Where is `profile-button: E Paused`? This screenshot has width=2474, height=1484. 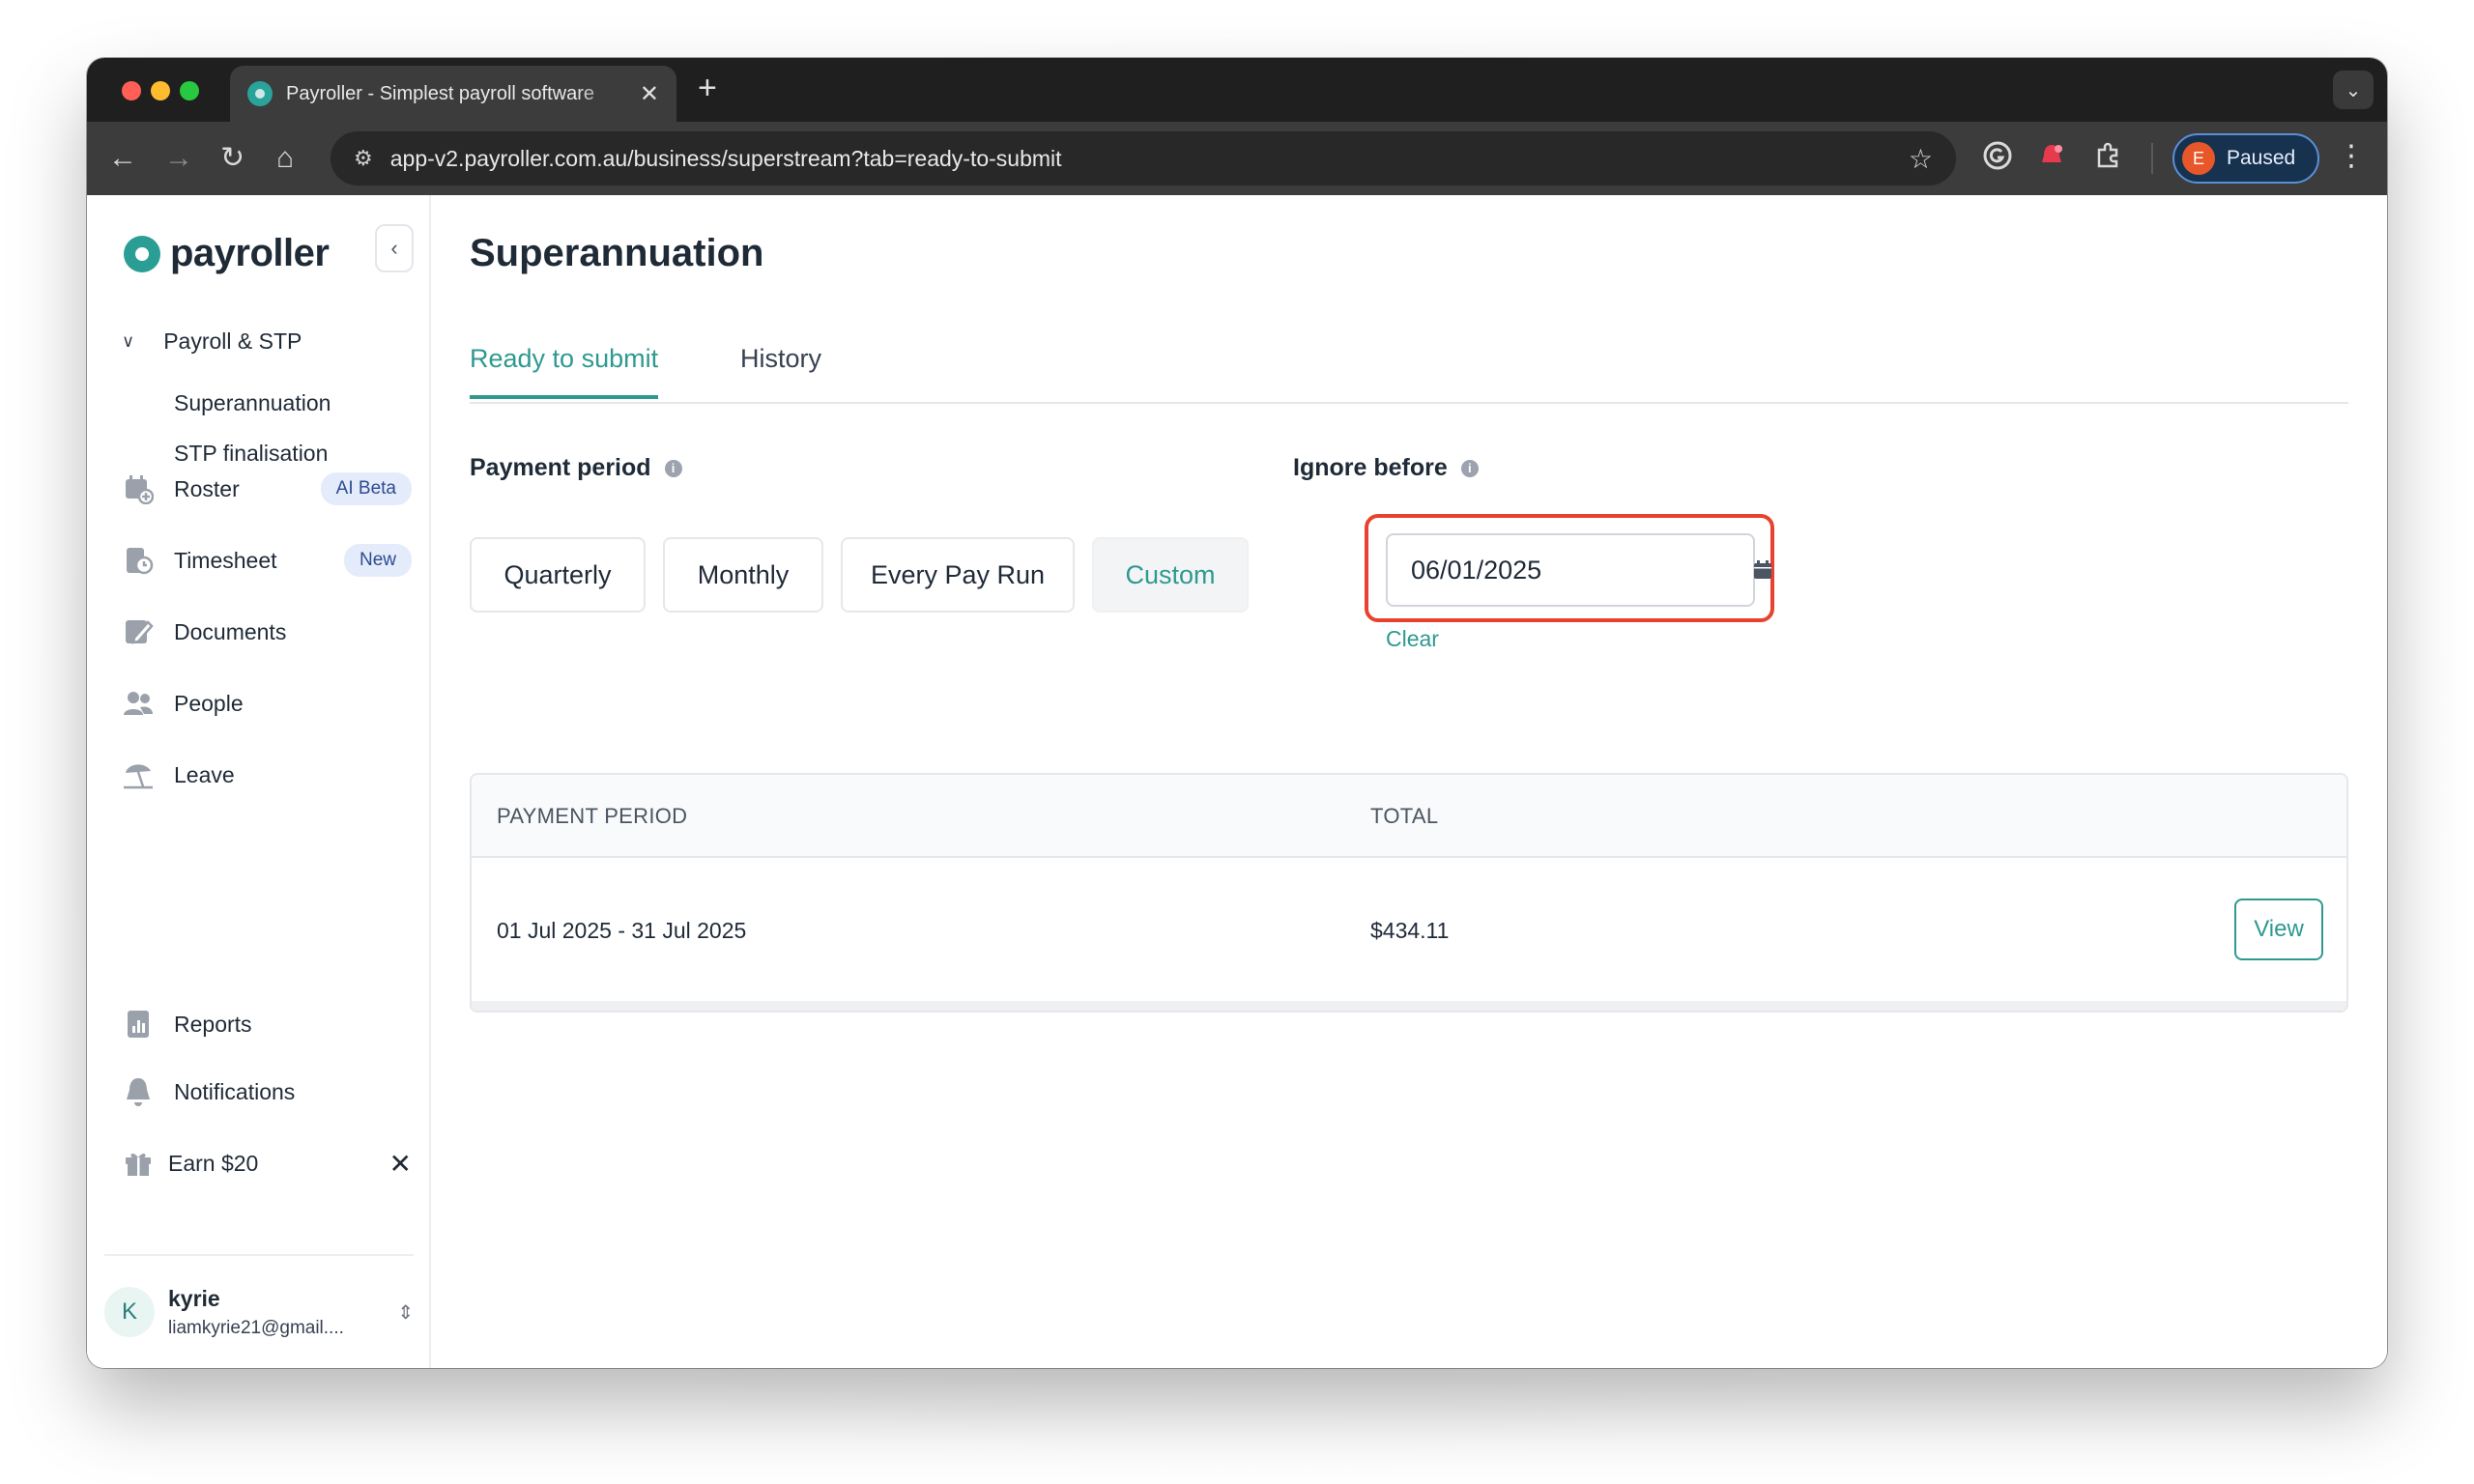
profile-button: E Paused is located at coordinates (2245, 159).